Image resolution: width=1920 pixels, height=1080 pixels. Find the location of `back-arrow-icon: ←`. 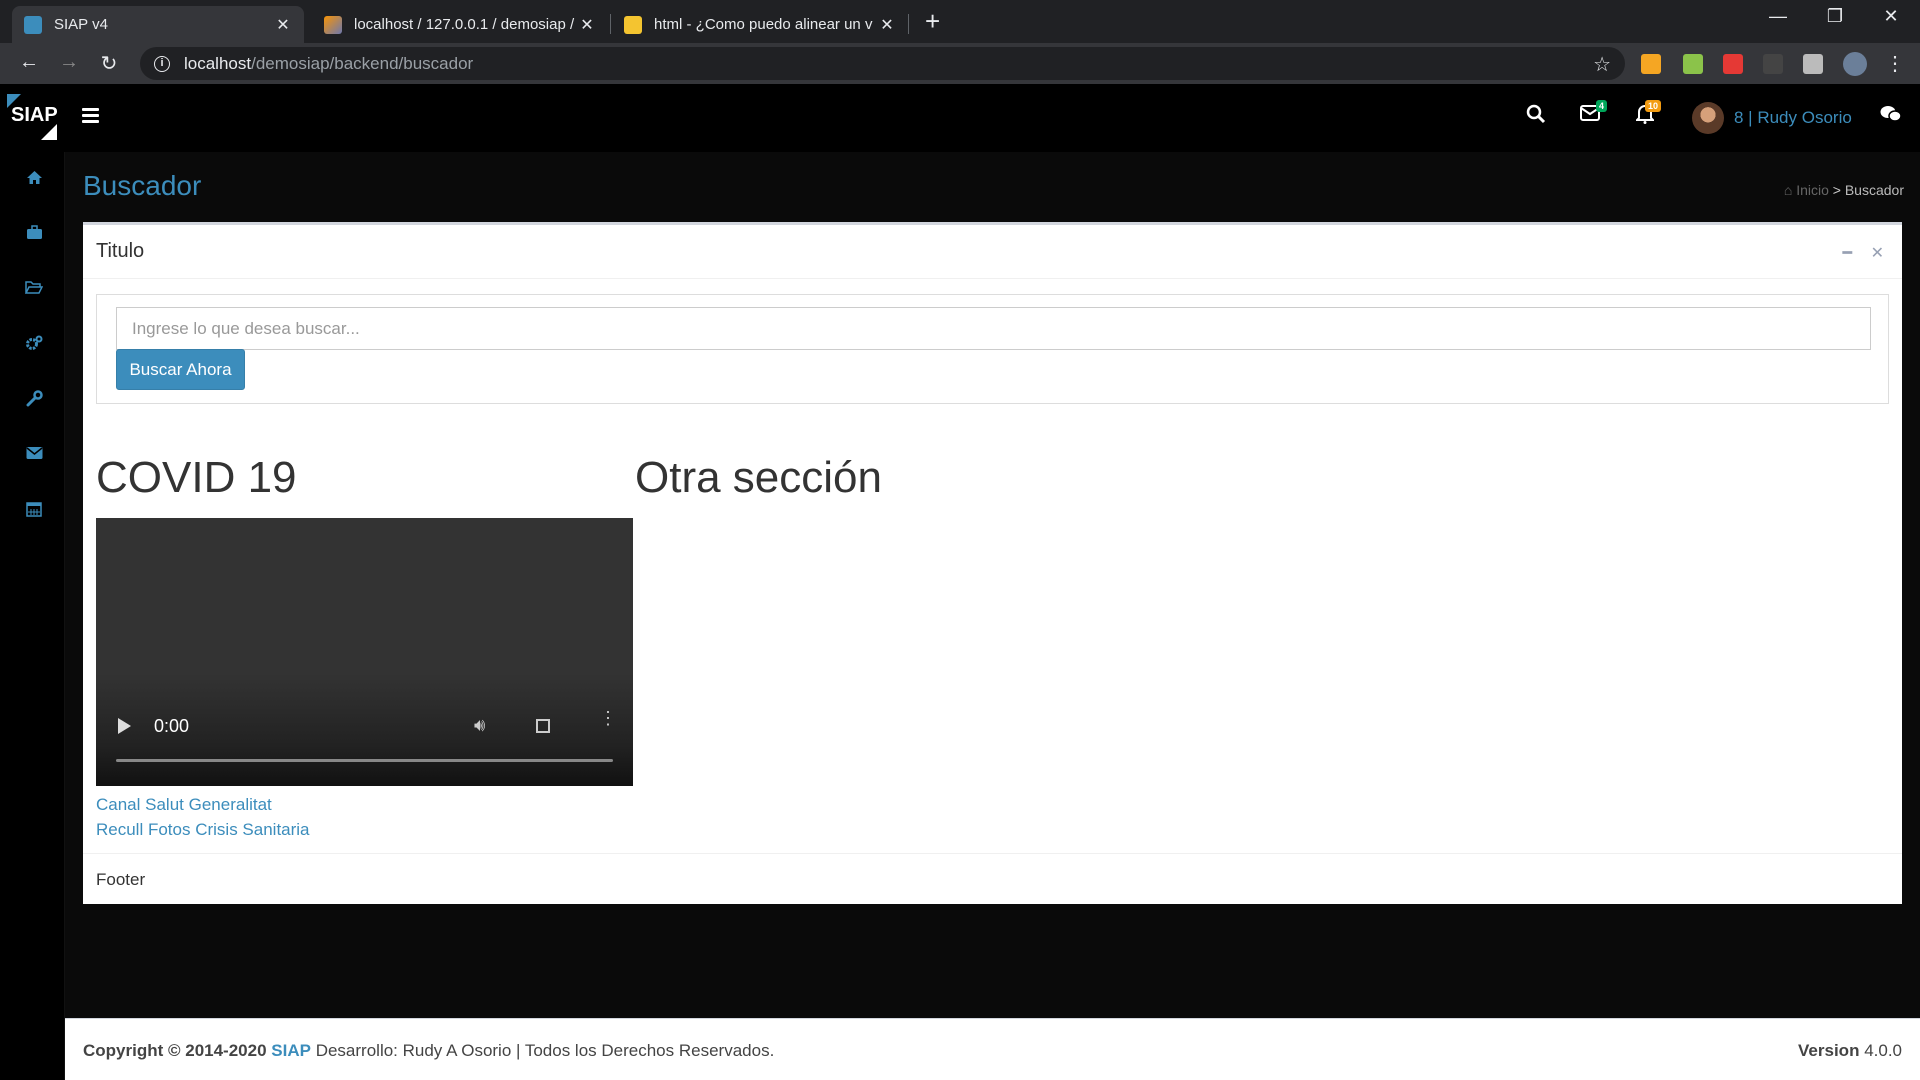

back-arrow-icon: ← is located at coordinates (29, 62).